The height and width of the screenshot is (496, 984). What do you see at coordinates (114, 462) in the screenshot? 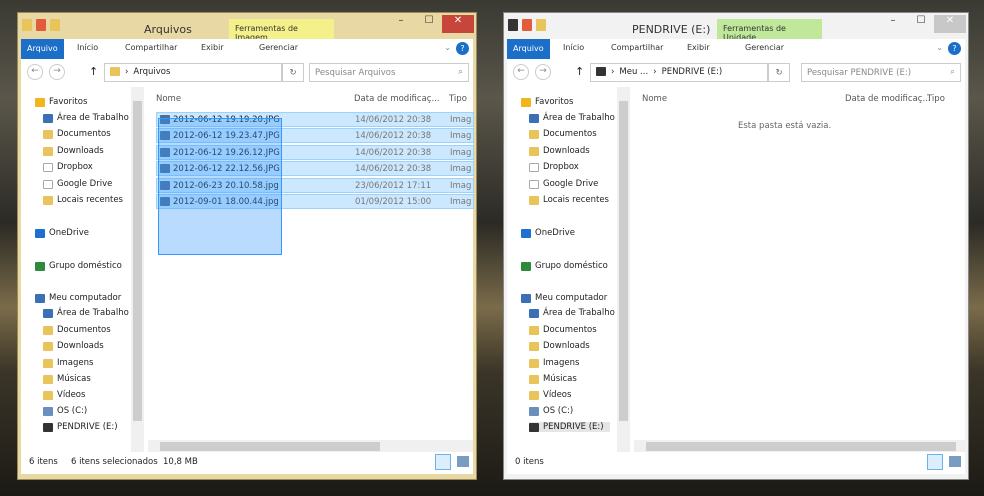
I see `selected-count: 6 itens selecionados` at bounding box center [114, 462].